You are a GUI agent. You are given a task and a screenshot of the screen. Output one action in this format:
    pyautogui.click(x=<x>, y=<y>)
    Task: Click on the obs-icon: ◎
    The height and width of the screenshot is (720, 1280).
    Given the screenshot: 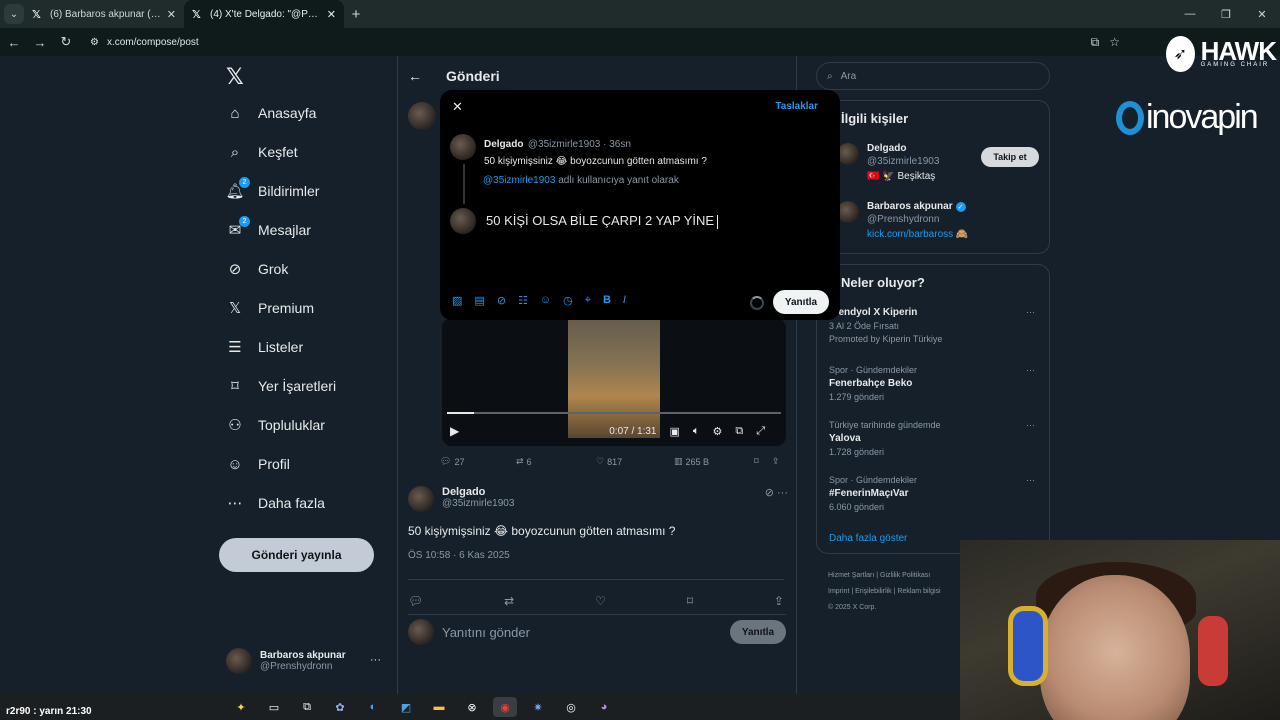 What is the action you would take?
    pyautogui.click(x=571, y=707)
    